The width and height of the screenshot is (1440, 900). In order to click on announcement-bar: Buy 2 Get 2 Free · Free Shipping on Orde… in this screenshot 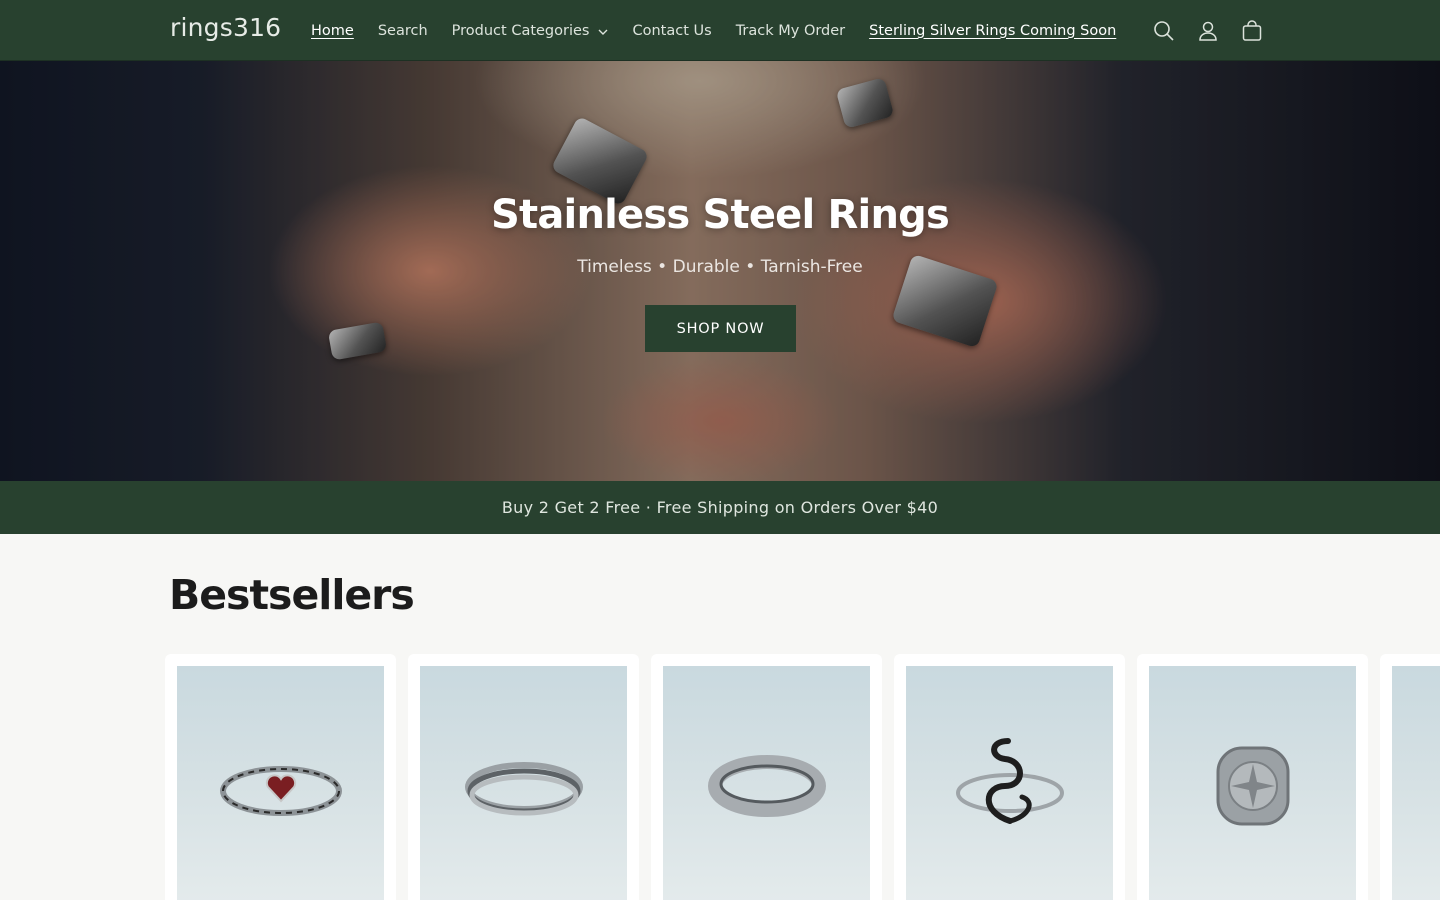, I will do `click(720, 507)`.